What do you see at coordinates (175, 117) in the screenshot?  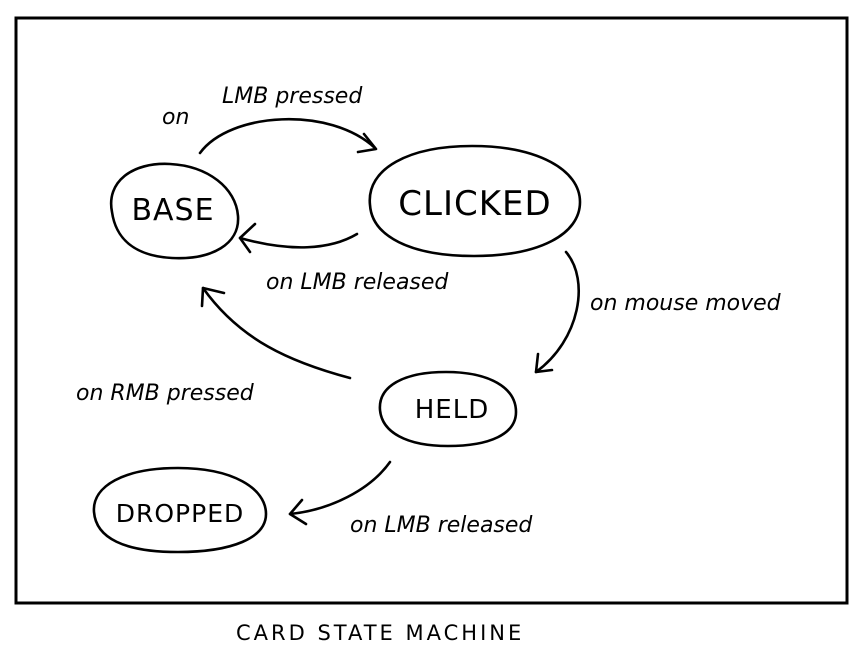 I see `transition-label-prefix: on` at bounding box center [175, 117].